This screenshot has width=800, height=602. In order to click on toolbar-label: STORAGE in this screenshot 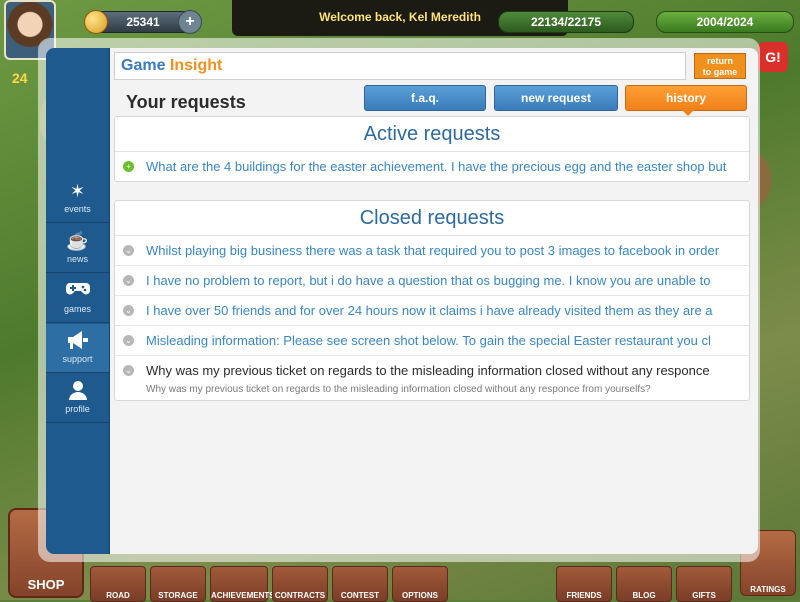, I will do `click(178, 595)`.